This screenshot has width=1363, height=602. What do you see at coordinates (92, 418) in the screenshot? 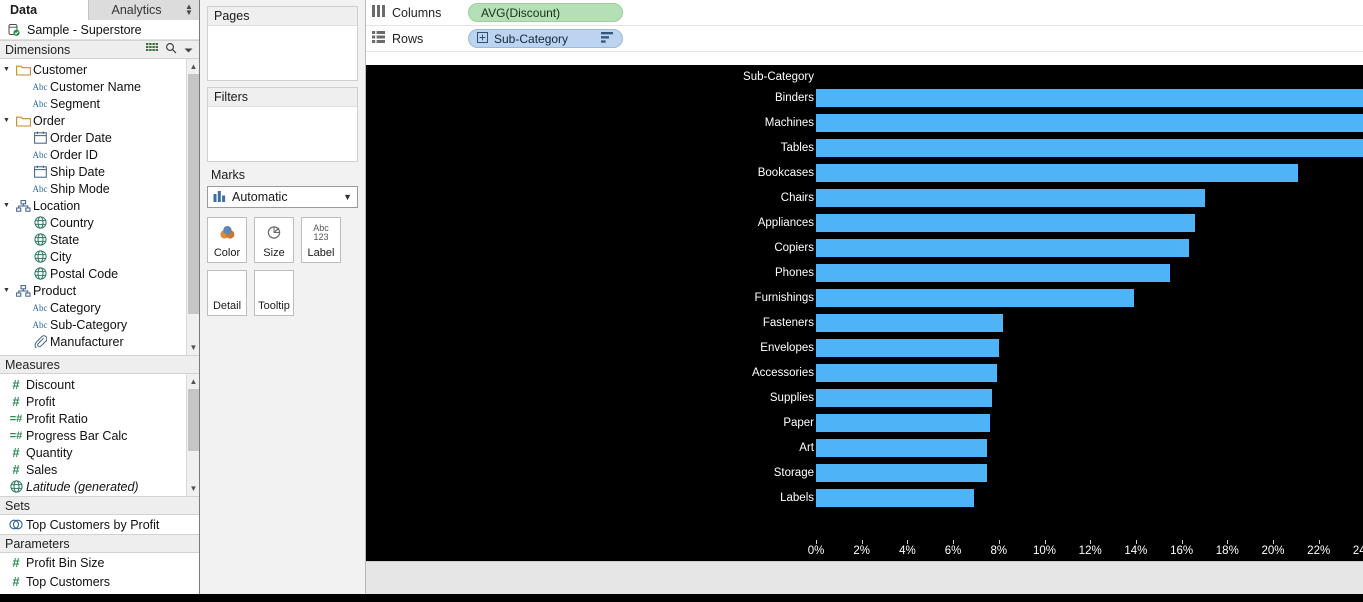
I see `measure-item-profit-ratio: =# Profit Ratio` at bounding box center [92, 418].